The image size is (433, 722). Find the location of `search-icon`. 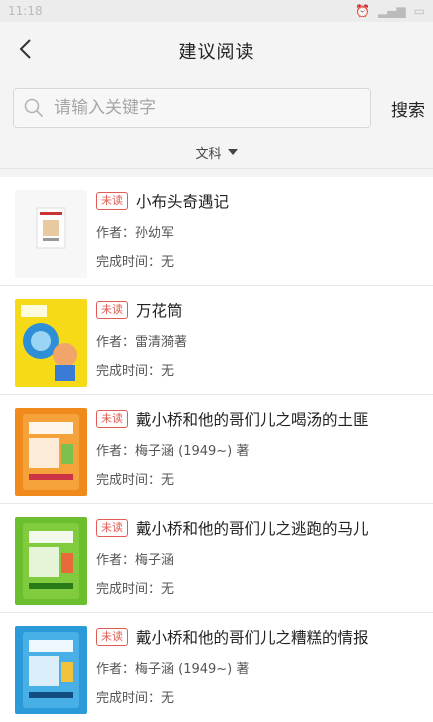

search-icon is located at coordinates (34, 108).